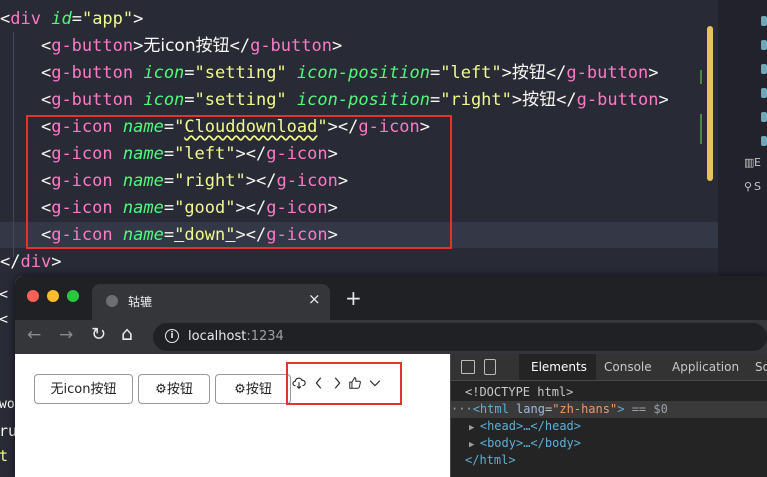 This screenshot has width=767, height=477. I want to click on code-token: =, so click(76, 19).